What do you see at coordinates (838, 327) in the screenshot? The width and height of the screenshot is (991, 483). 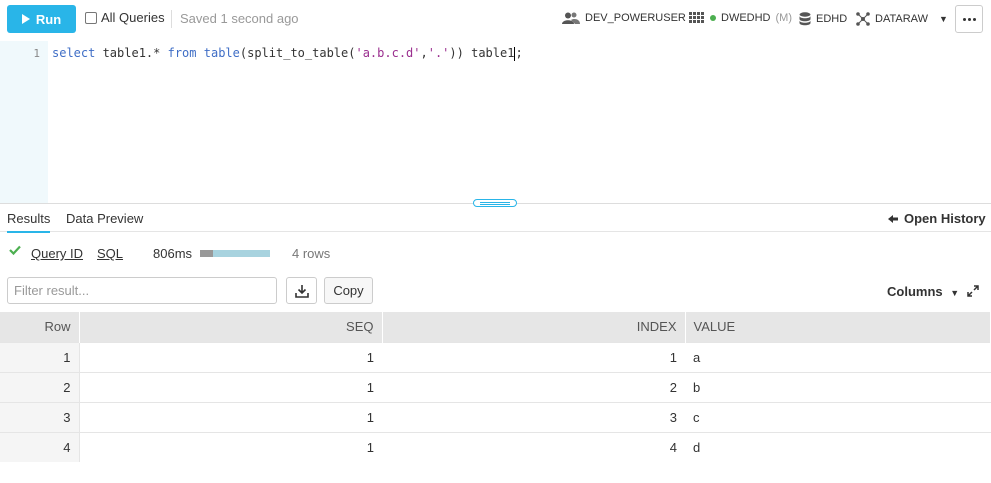 I see `column-header-value: VALUE` at bounding box center [838, 327].